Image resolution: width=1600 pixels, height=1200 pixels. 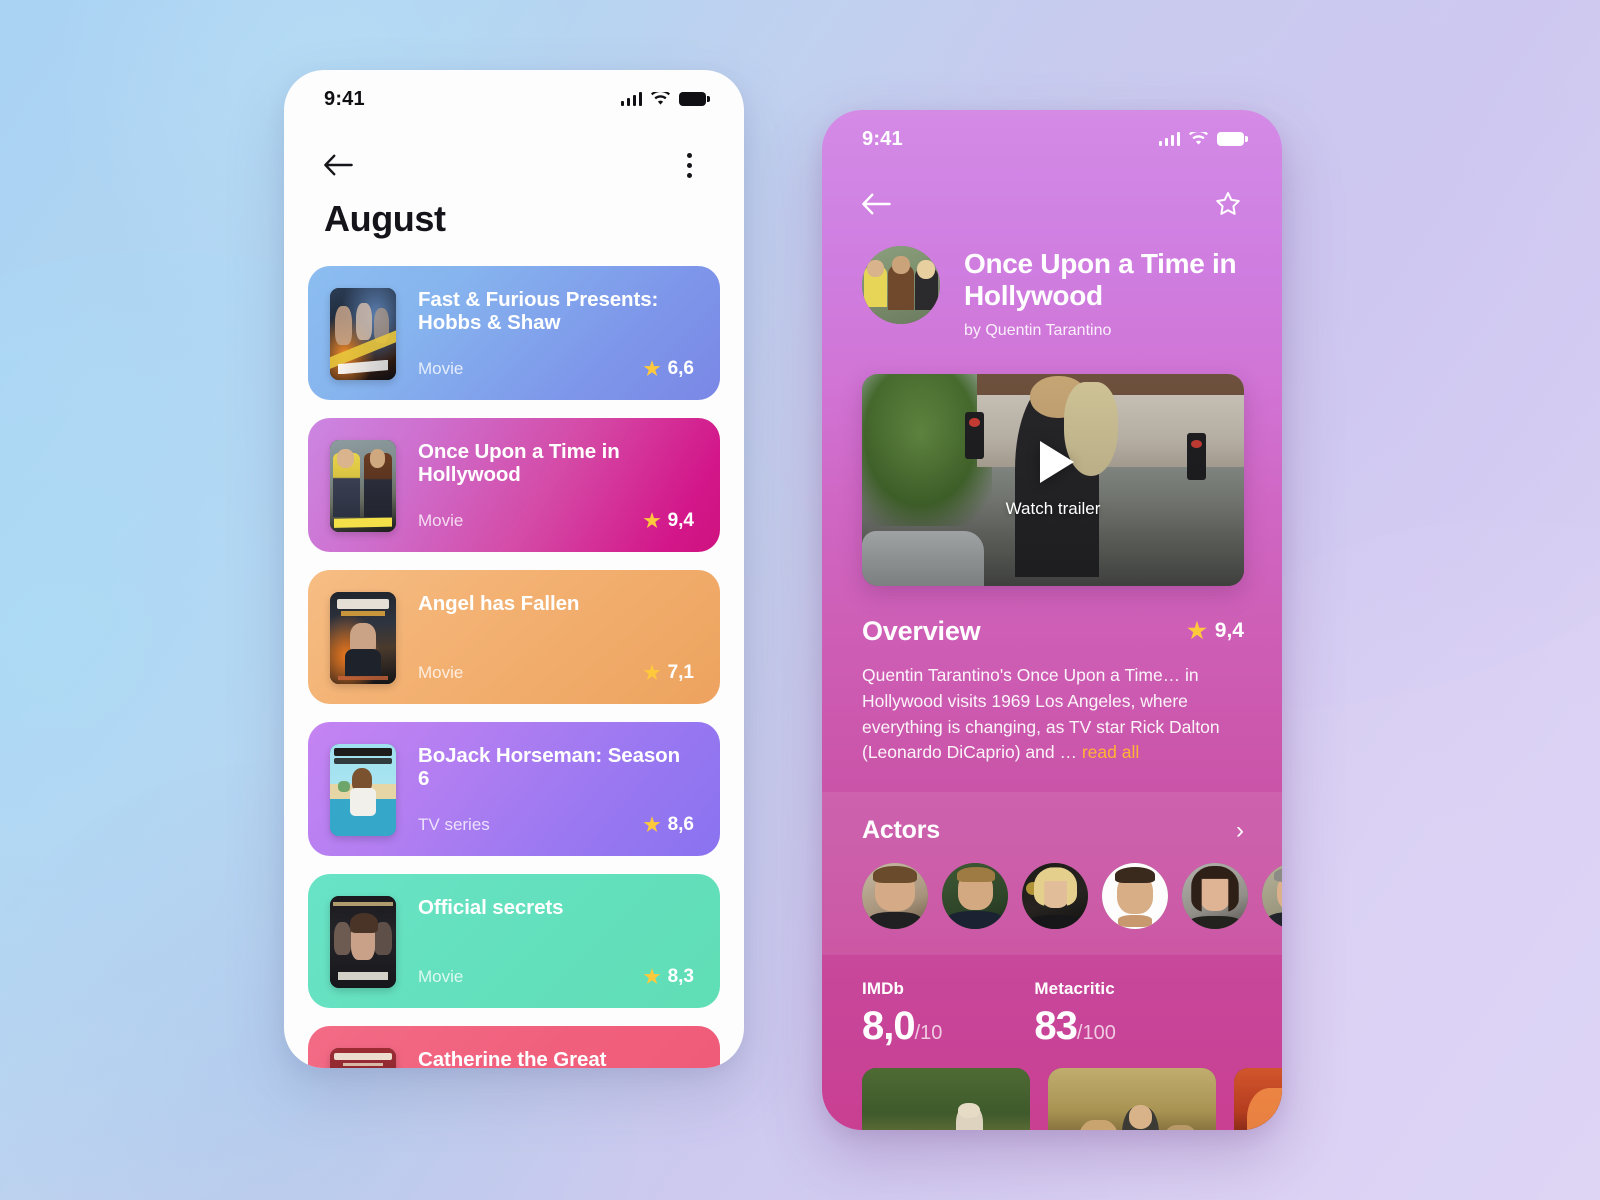 What do you see at coordinates (680, 672) in the screenshot?
I see `rating-value: 7,1` at bounding box center [680, 672].